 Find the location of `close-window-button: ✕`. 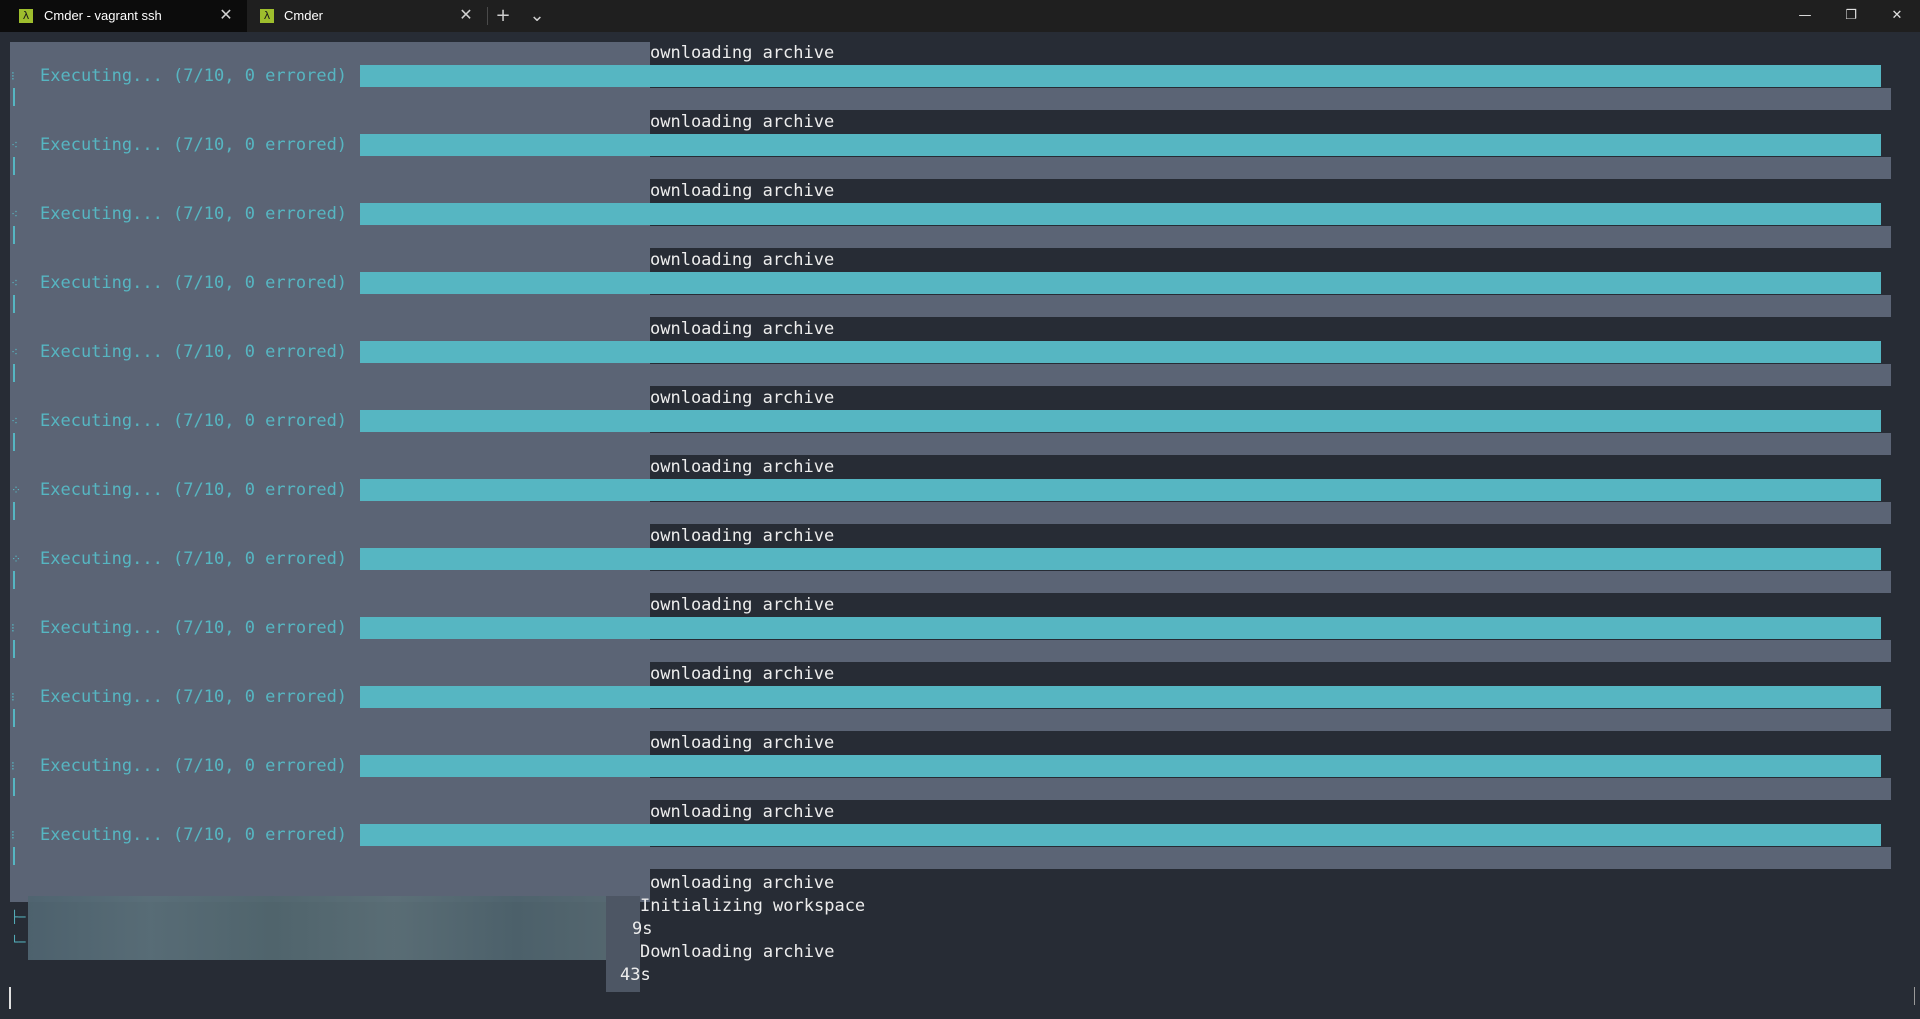

close-window-button: ✕ is located at coordinates (1897, 16).